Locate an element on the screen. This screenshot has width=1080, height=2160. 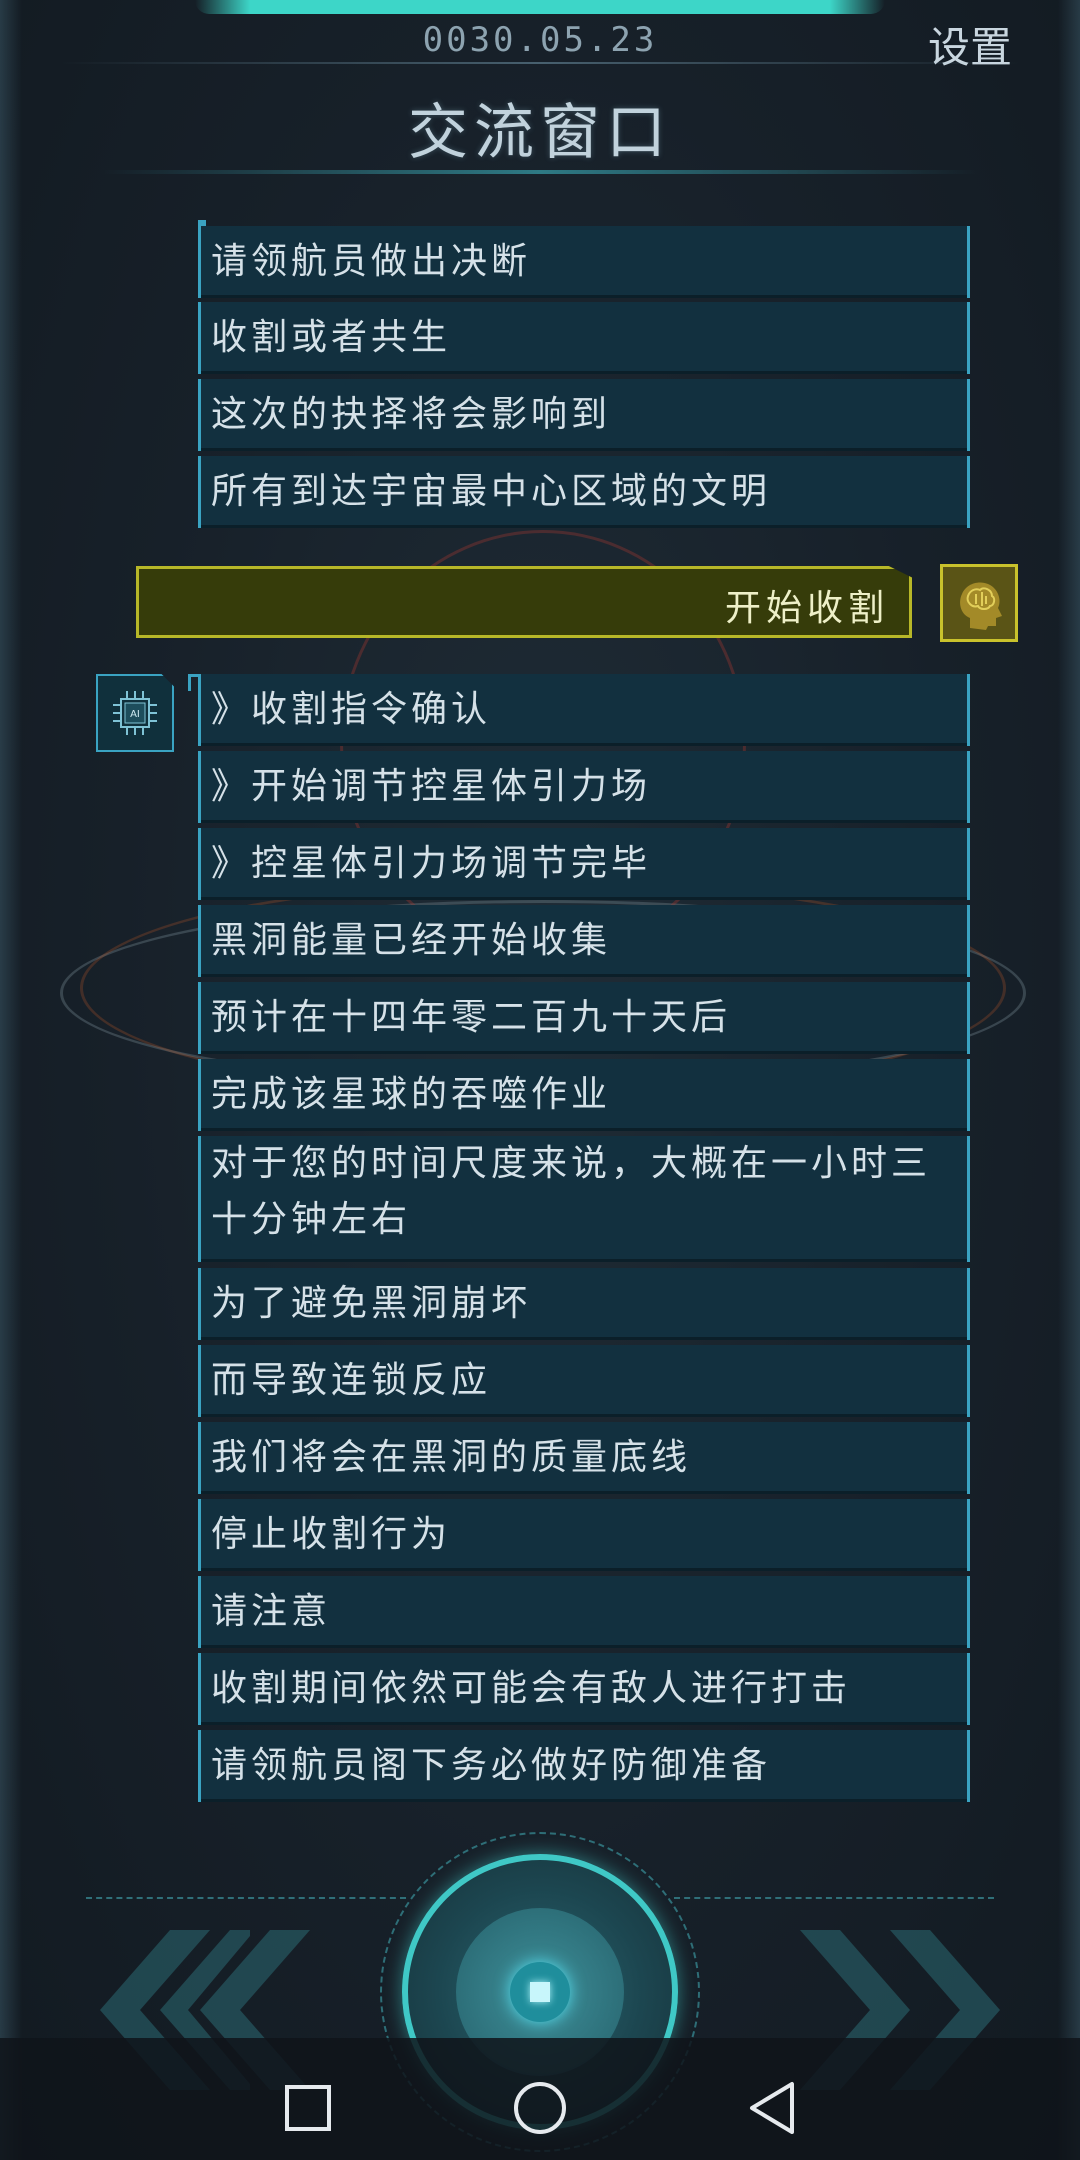
ai-message-text: 收割或者共生 is located at coordinates (331, 337).